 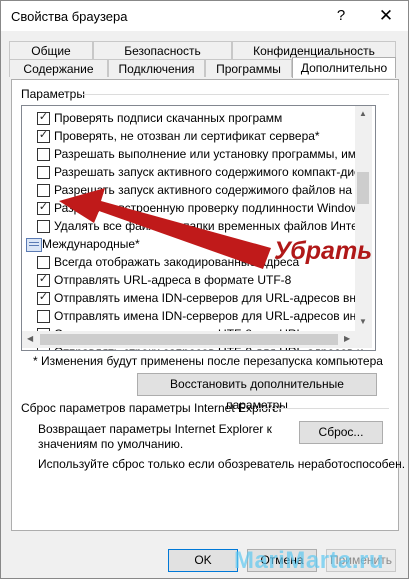 I want to click on annotation-label: Убрать, so click(x=323, y=251).